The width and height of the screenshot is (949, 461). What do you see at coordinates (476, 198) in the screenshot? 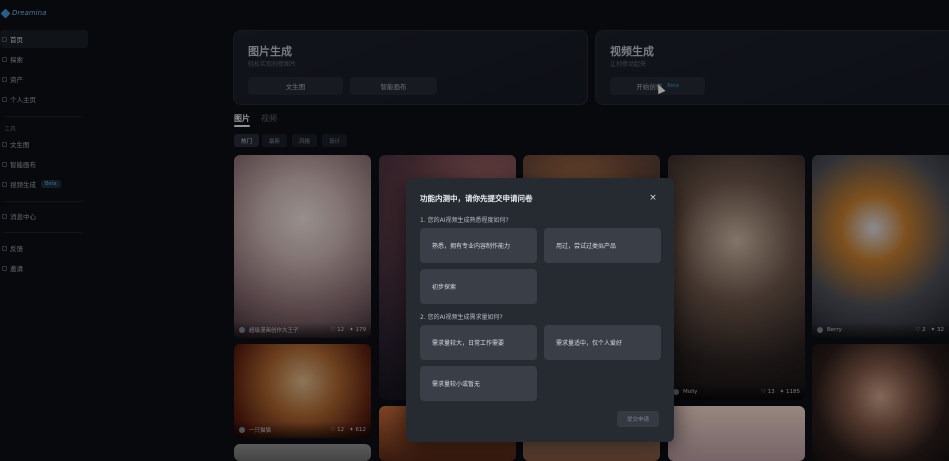
I see `modal-title: 功能内测中，请你先提交申请问卷` at bounding box center [476, 198].